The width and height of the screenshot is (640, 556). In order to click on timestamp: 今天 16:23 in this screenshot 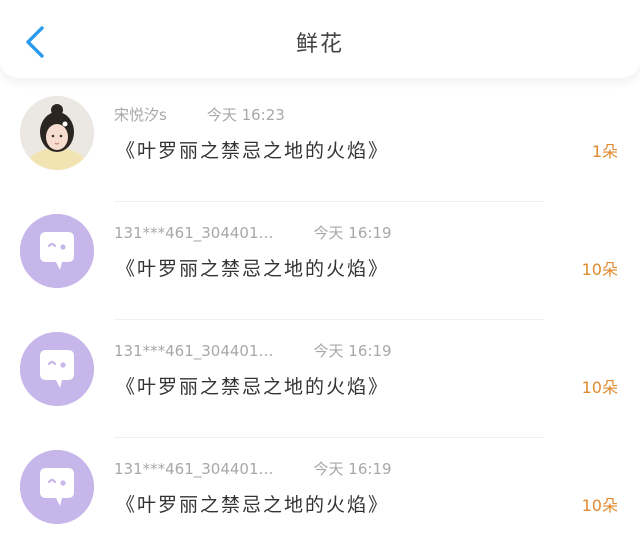, I will do `click(245, 115)`.